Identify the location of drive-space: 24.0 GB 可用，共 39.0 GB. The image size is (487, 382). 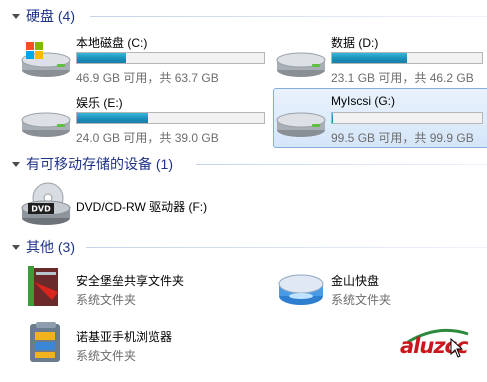
(147, 138).